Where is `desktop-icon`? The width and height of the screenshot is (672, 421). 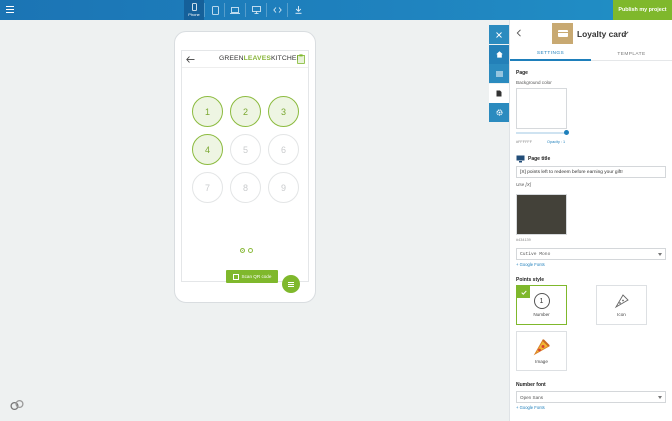
desktop-icon is located at coordinates (256, 10).